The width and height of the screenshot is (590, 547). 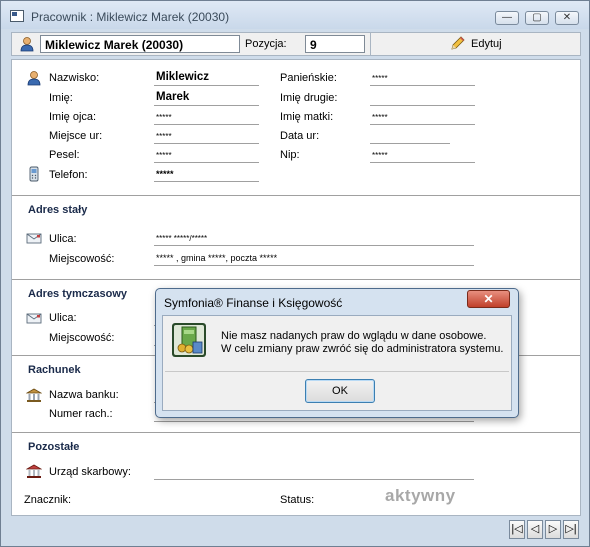 What do you see at coordinates (76, 136) in the screenshot?
I see `miejsce-ur-label: Miejsce ur:` at bounding box center [76, 136].